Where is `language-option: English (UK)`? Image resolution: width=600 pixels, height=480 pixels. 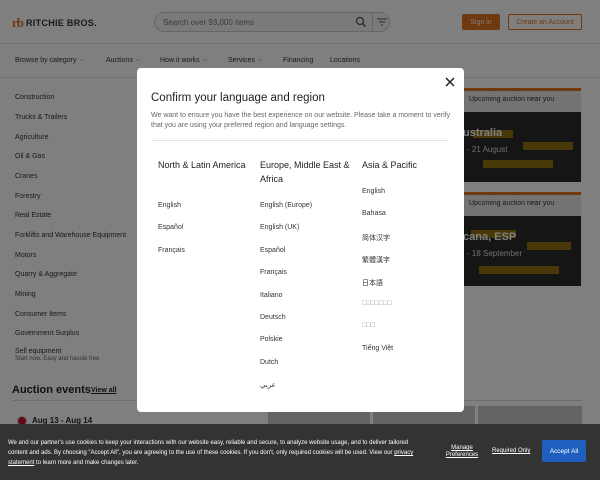 language-option: English (UK) is located at coordinates (279, 227).